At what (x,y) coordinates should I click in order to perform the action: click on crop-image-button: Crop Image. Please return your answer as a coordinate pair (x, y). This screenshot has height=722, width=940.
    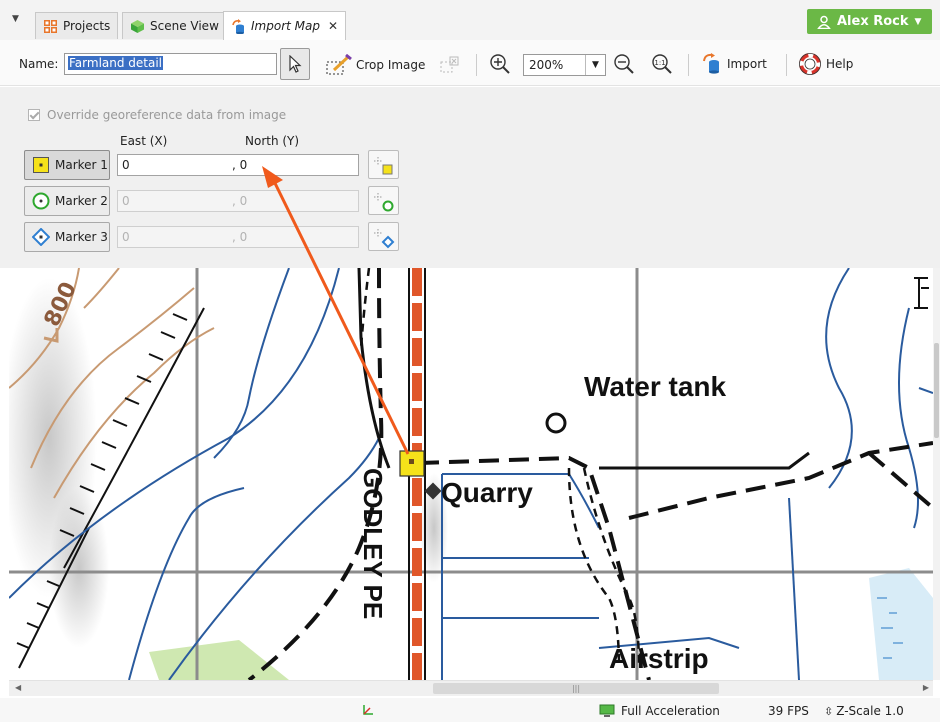
    Looking at the image, I should click on (375, 65).